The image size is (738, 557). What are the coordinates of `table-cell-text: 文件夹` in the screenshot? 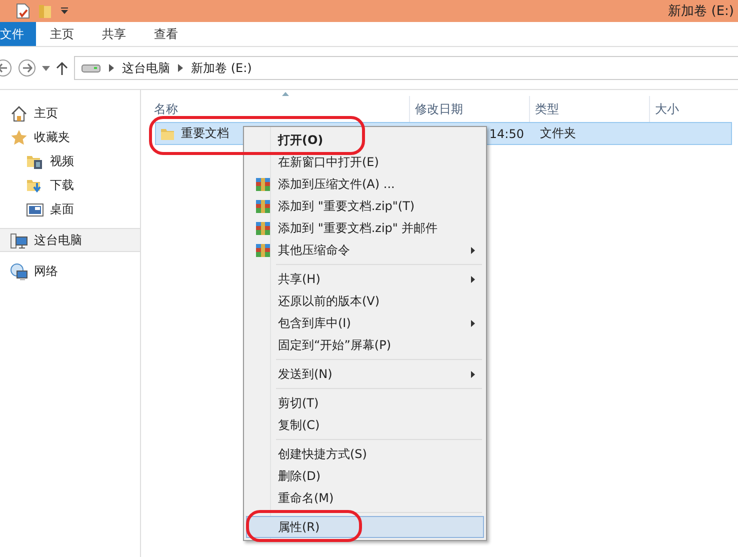 It's located at (558, 133).